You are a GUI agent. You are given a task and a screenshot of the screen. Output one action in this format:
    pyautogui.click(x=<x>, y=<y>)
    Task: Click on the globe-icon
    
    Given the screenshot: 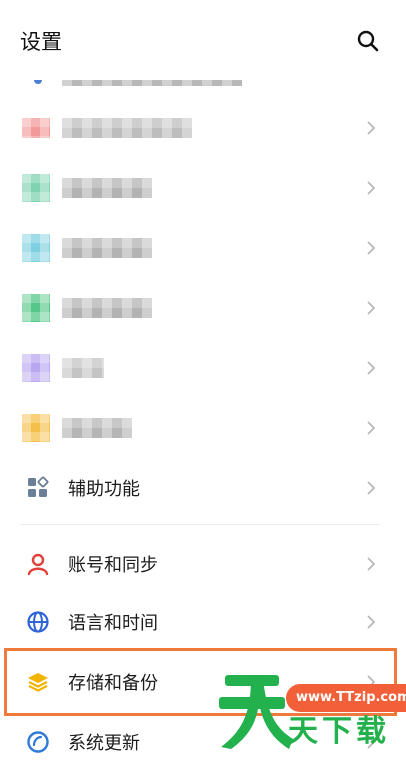 What is the action you would take?
    pyautogui.click(x=38, y=622)
    